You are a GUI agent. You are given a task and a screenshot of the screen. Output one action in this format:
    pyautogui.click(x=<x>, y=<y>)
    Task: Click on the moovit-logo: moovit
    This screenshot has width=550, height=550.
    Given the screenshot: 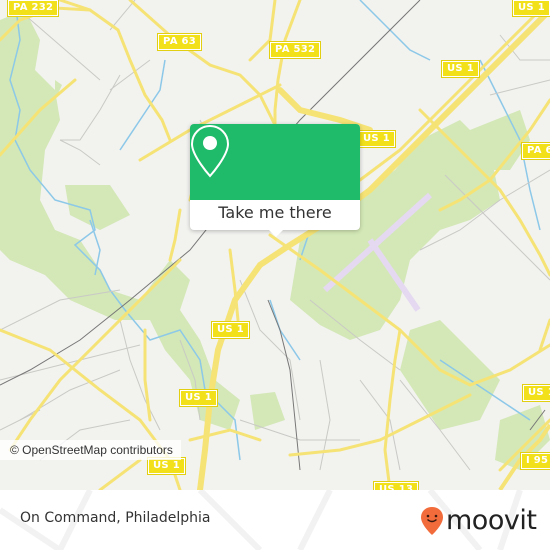 What is the action you would take?
    pyautogui.click(x=478, y=521)
    